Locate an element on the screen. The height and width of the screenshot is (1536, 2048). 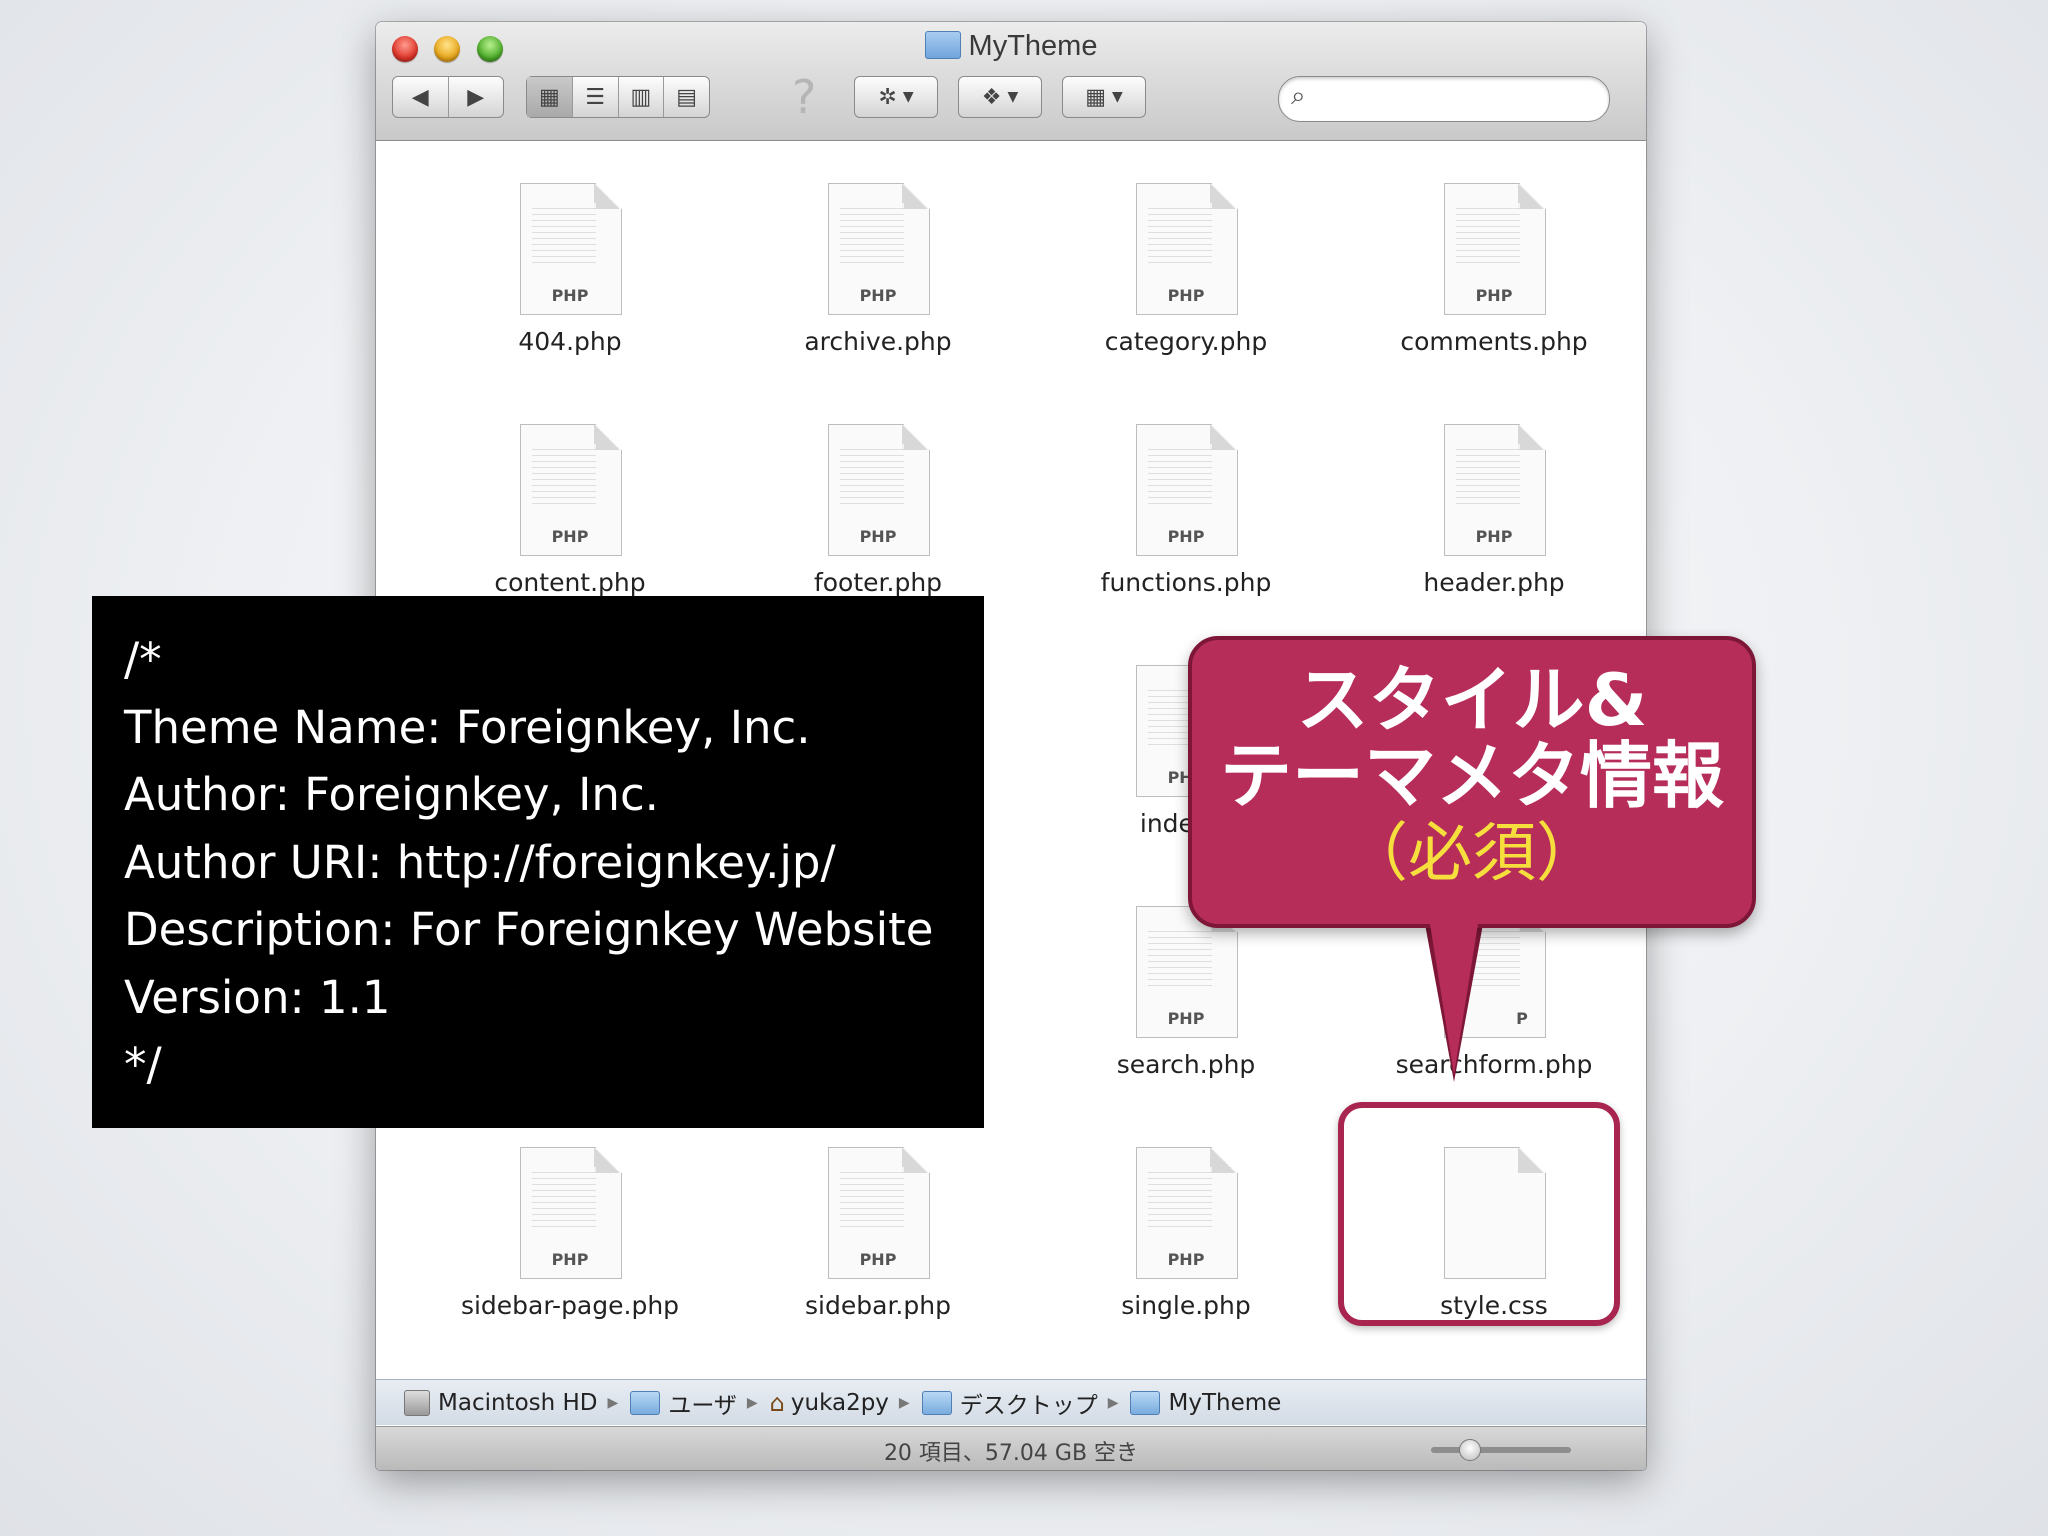
arrange-button: ▦ ▼ is located at coordinates (1104, 97).